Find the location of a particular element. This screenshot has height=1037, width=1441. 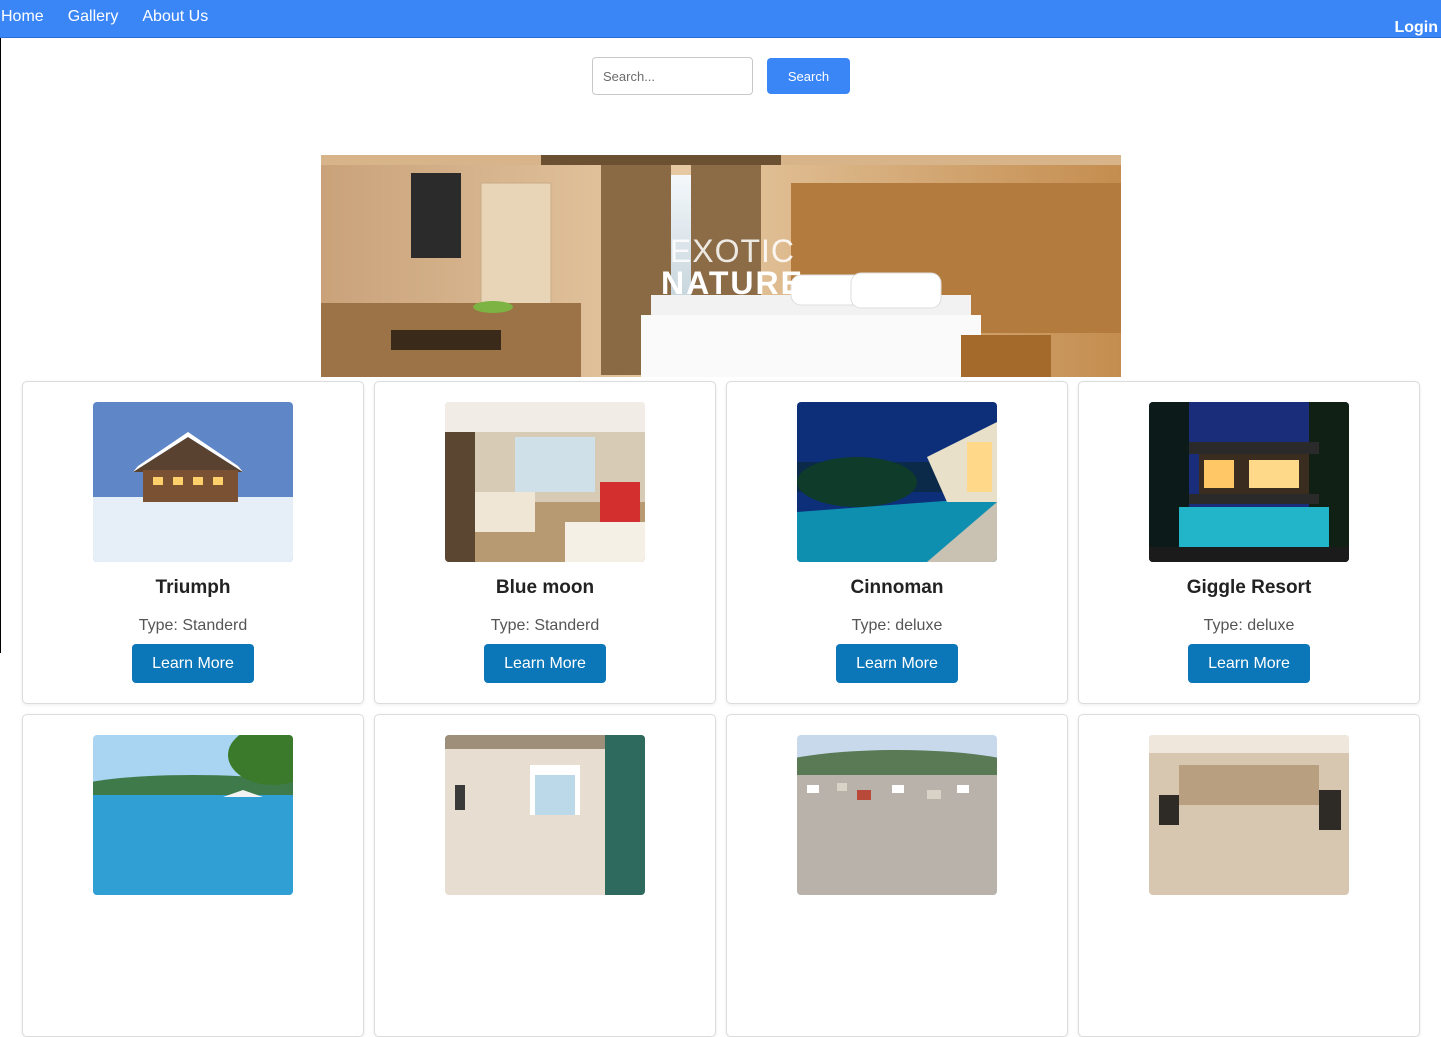

hero-title-line2: NATURE is located at coordinates (732, 283).